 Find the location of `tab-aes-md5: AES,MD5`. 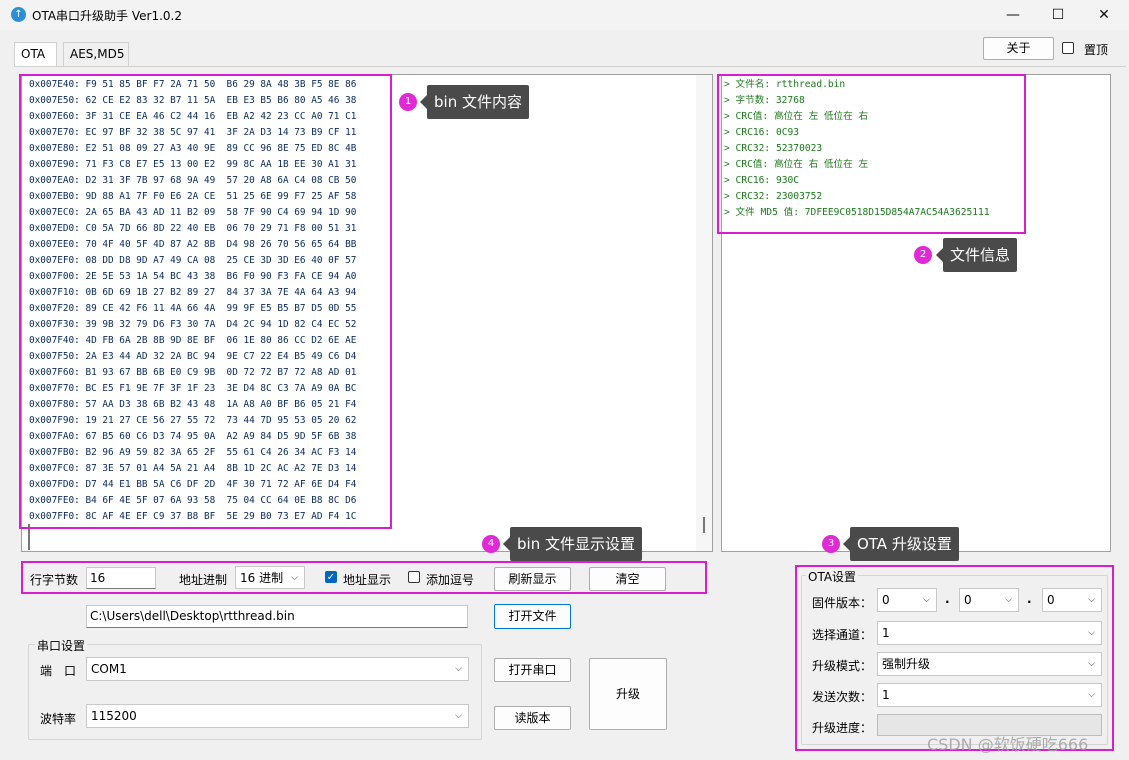

tab-aes-md5: AES,MD5 is located at coordinates (96, 54).